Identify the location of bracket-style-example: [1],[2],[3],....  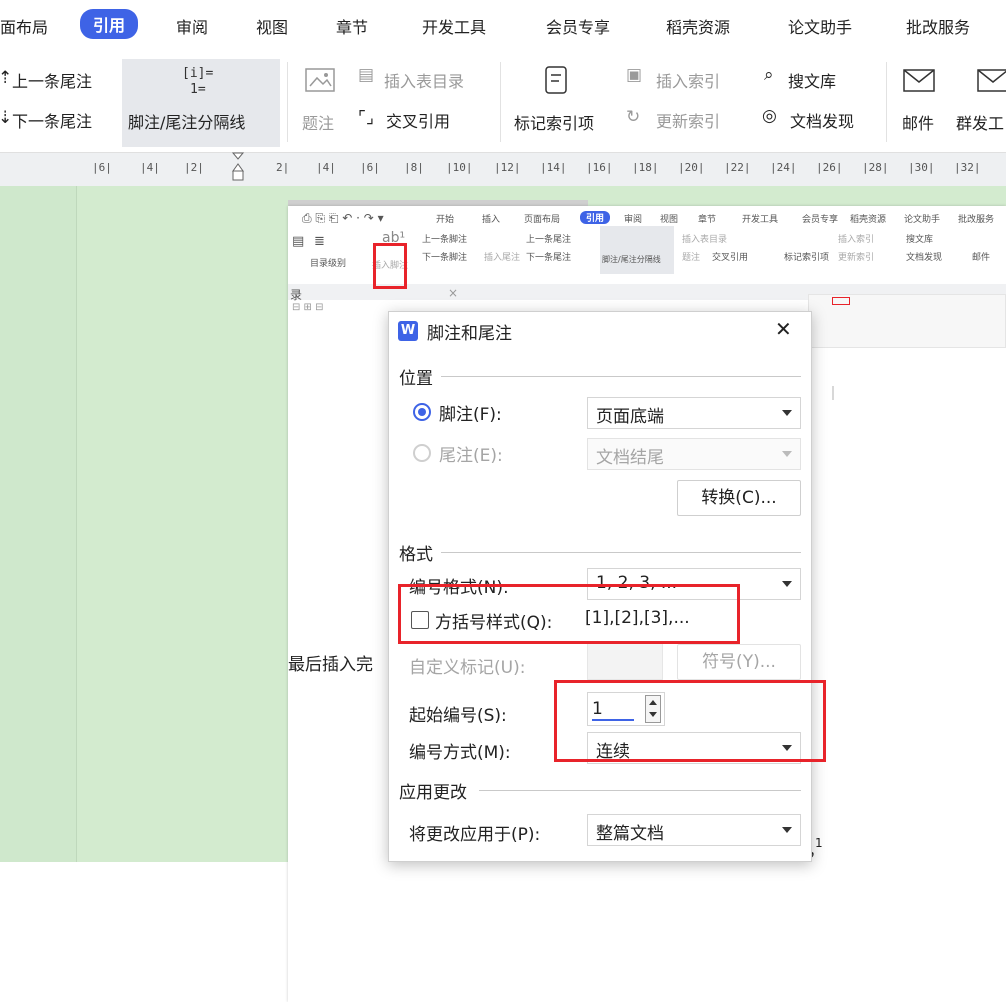
(637, 618).